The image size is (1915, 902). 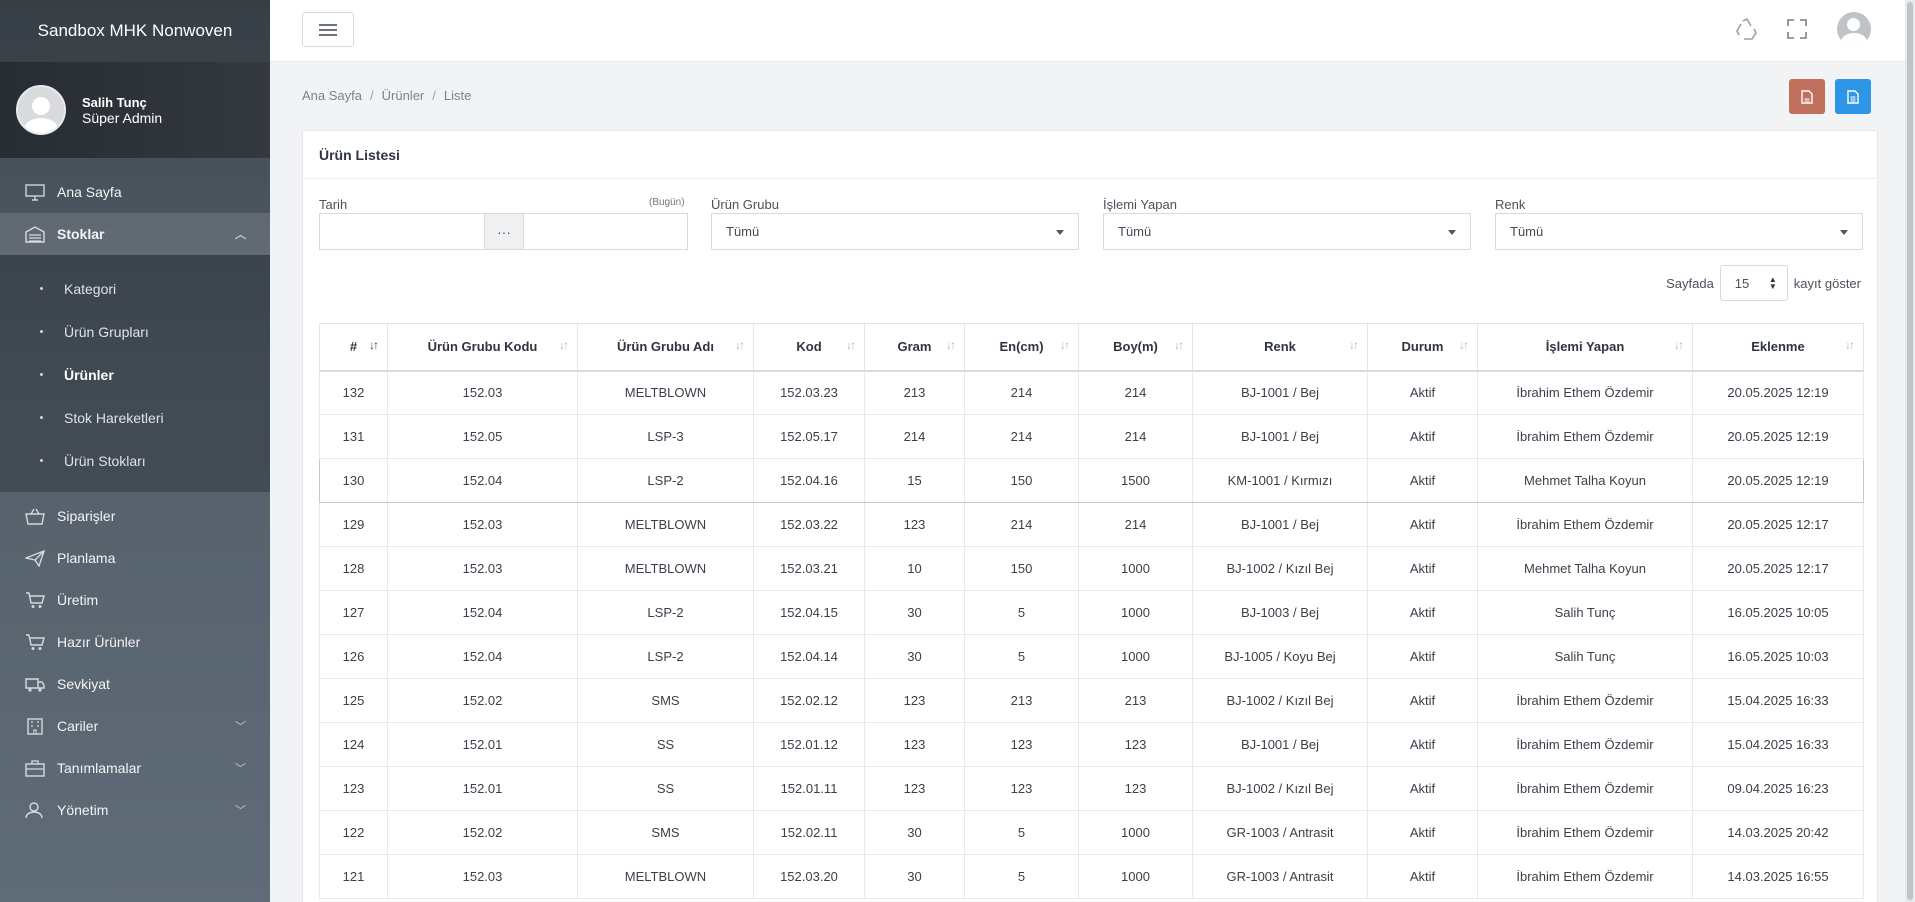 I want to click on table-cell: 124, so click(x=353, y=744).